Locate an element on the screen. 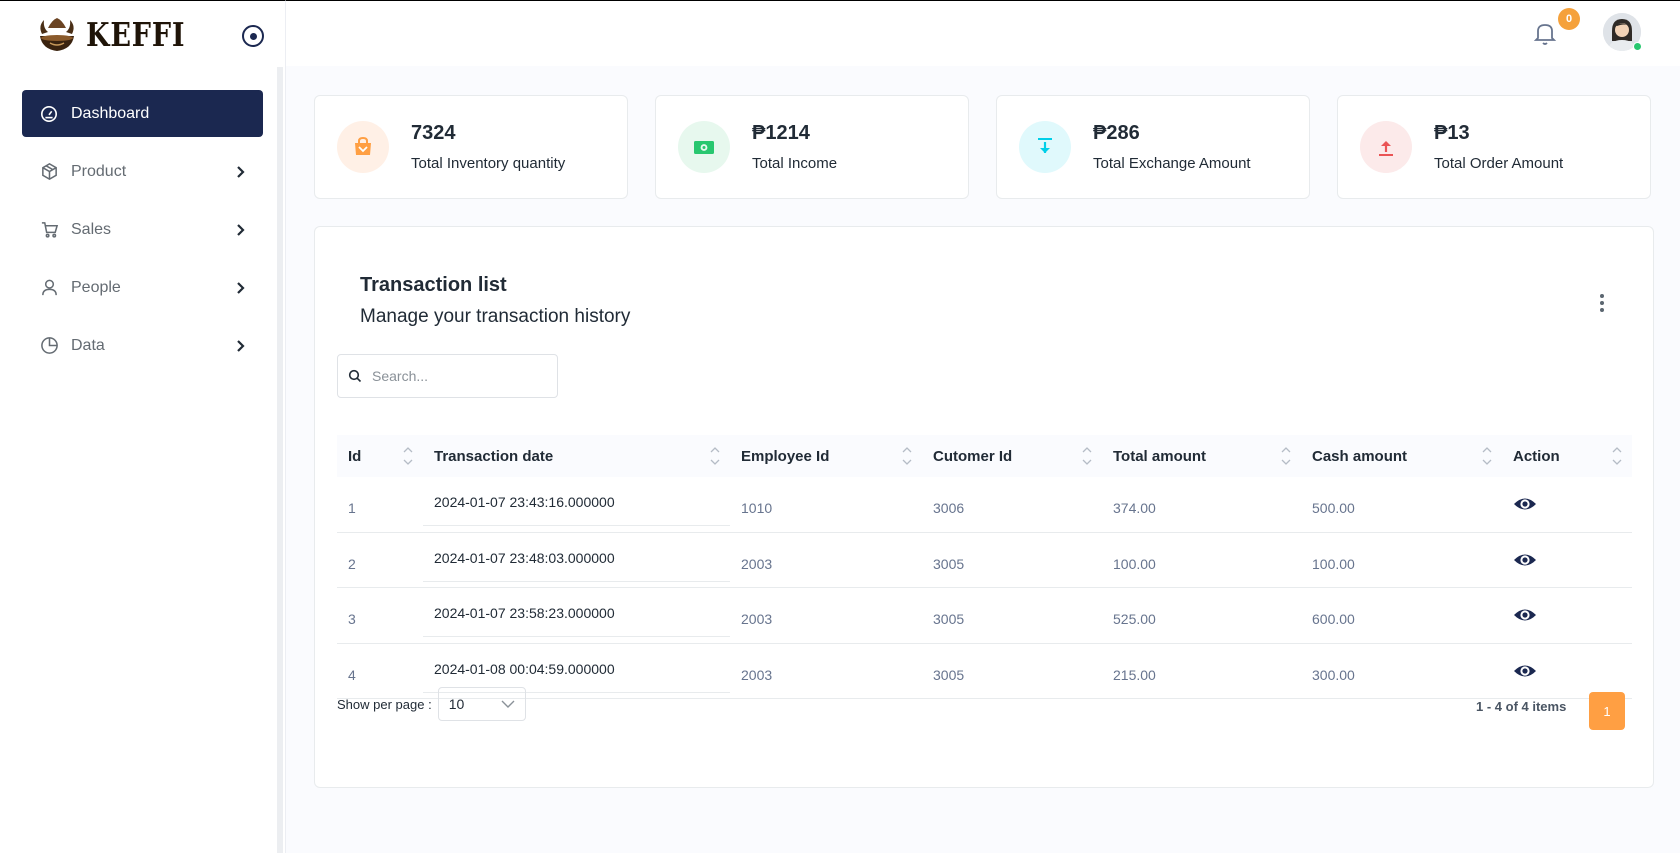  stat-label: Total Exchange Amount is located at coordinates (1172, 163).